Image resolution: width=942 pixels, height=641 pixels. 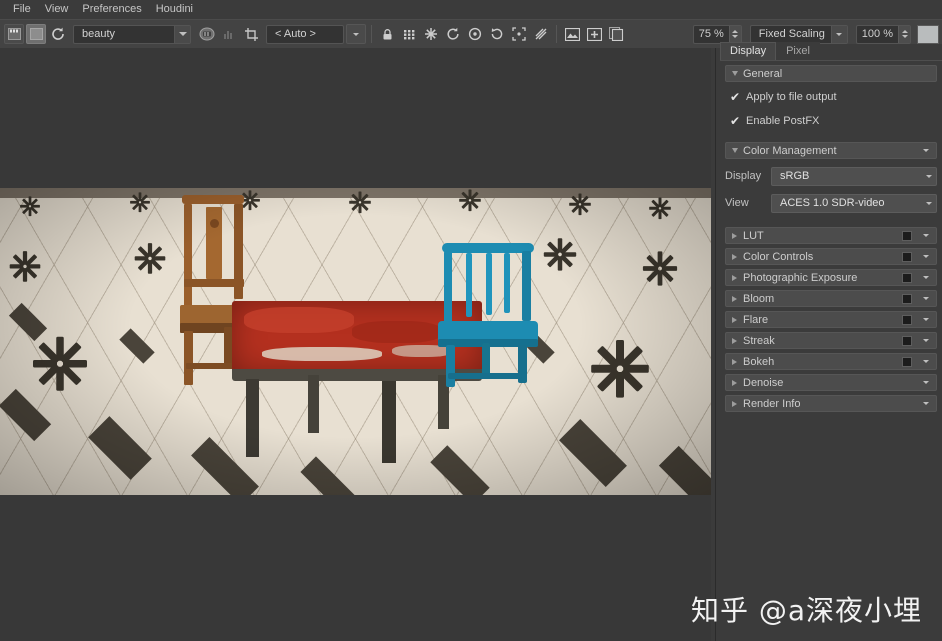 What do you see at coordinates (58, 34) in the screenshot?
I see `reload-icon` at bounding box center [58, 34].